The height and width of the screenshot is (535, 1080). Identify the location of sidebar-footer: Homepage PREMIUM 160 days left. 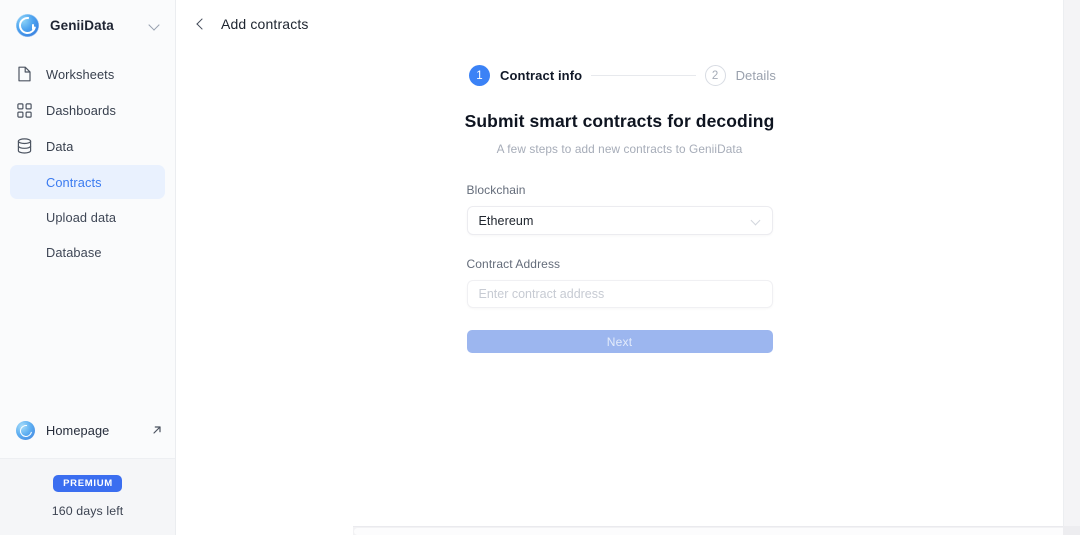
(87, 472).